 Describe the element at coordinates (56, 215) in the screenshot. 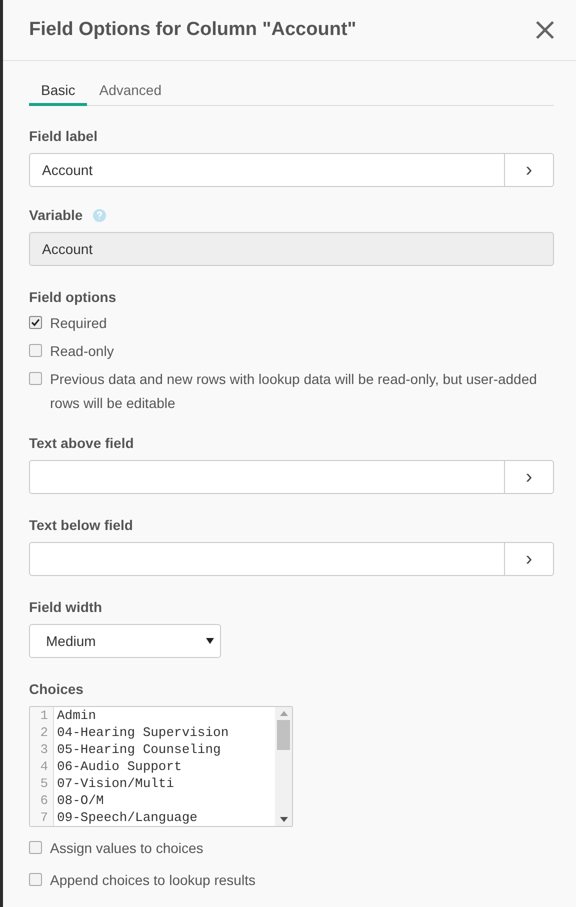

I see `field-label: Variable` at that location.